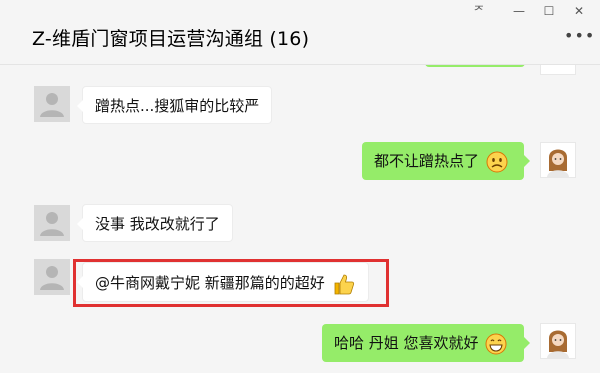 This screenshot has height=373, width=600. Describe the element at coordinates (427, 161) in the screenshot. I see `message-text: 都不让蹭热点了` at that location.